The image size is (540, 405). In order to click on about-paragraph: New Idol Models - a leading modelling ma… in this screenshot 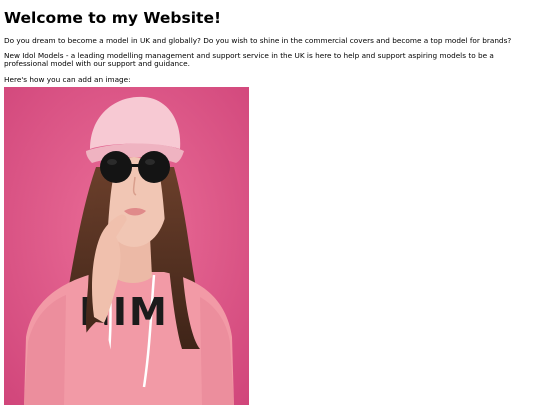, I will do `click(249, 59)`.